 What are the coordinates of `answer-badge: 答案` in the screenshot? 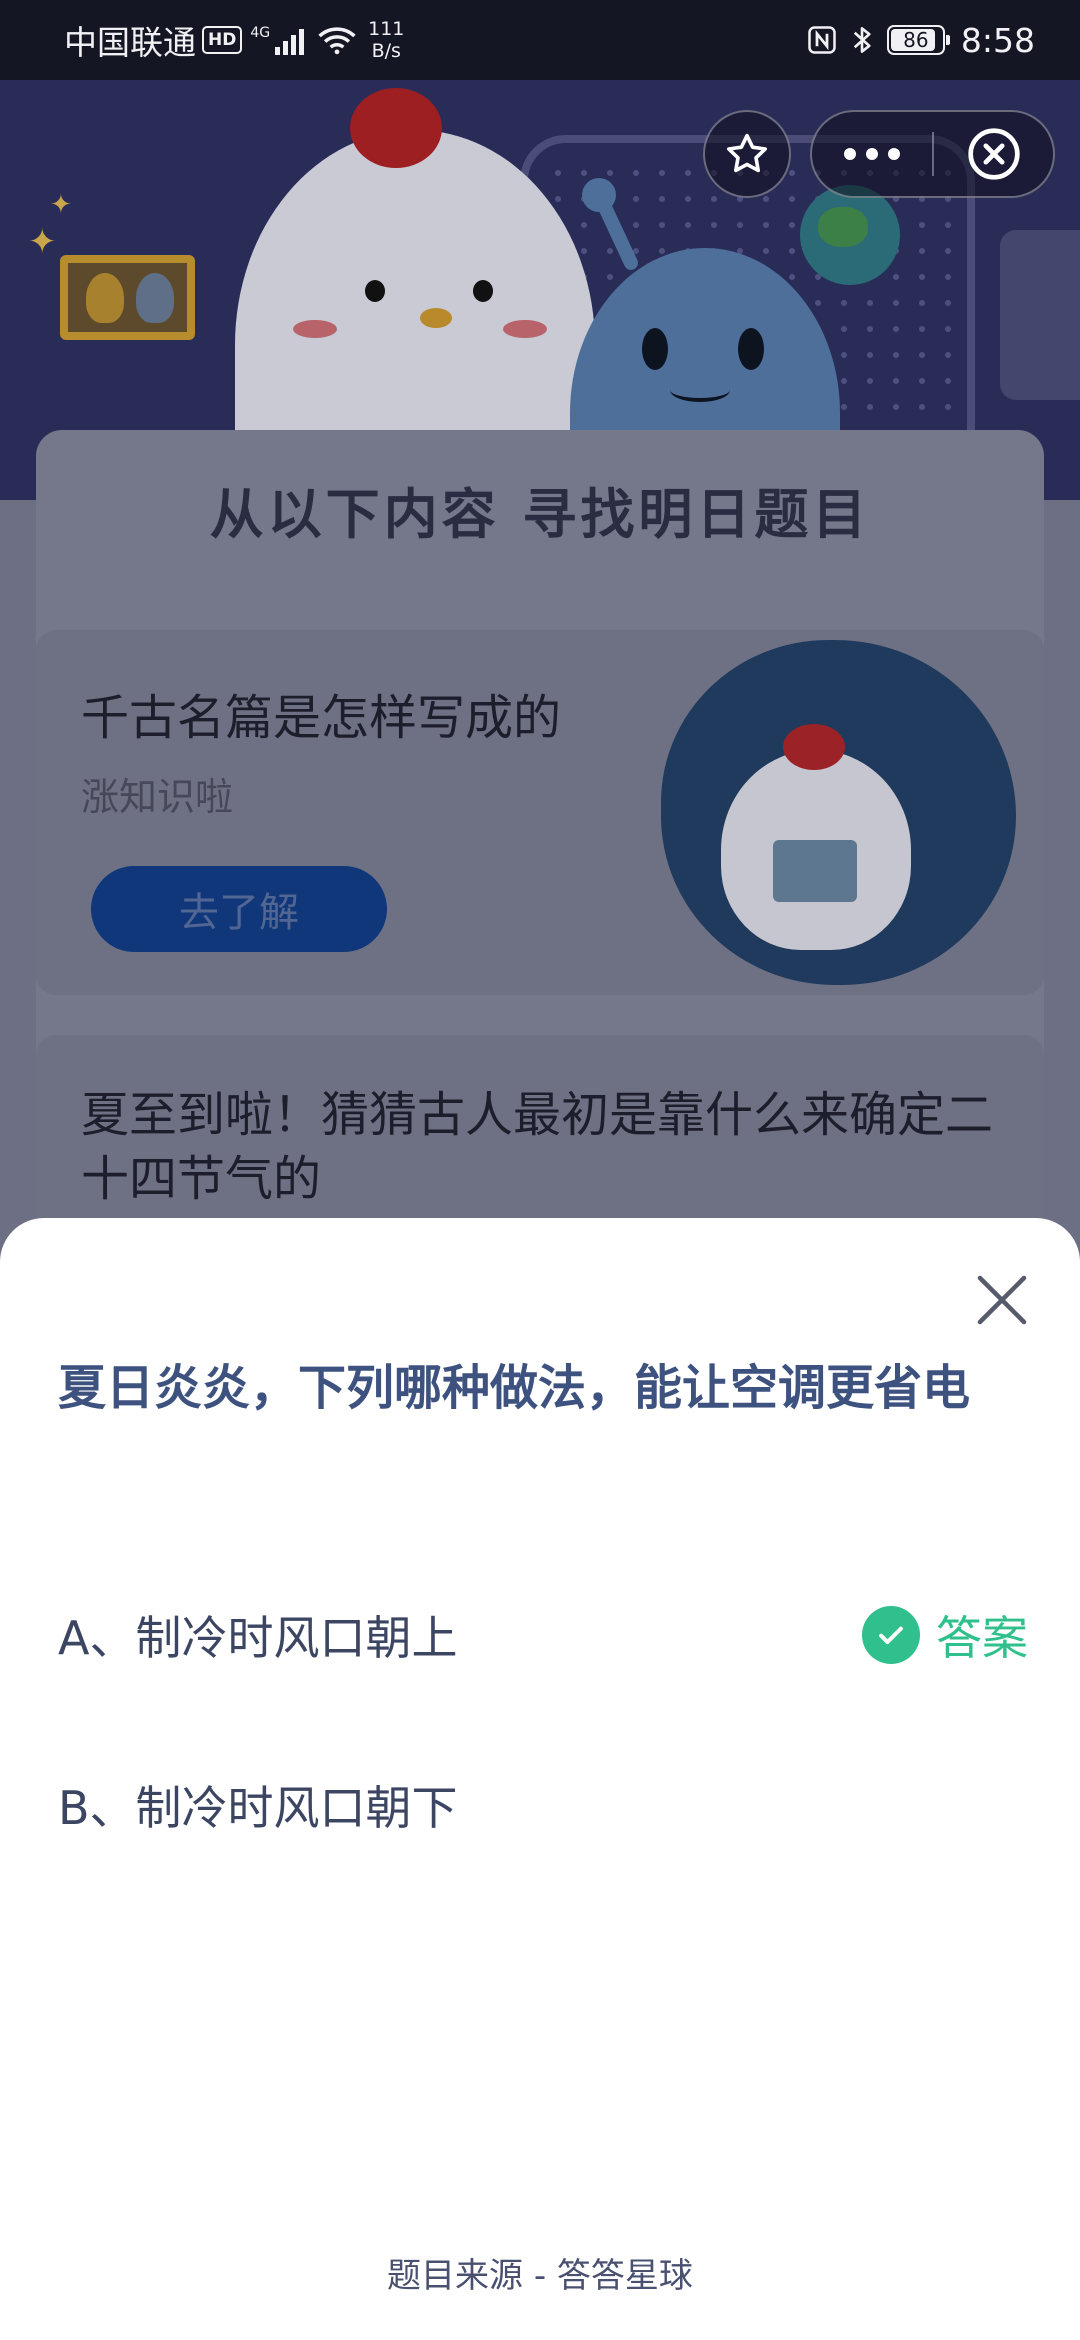 It's located at (945, 1635).